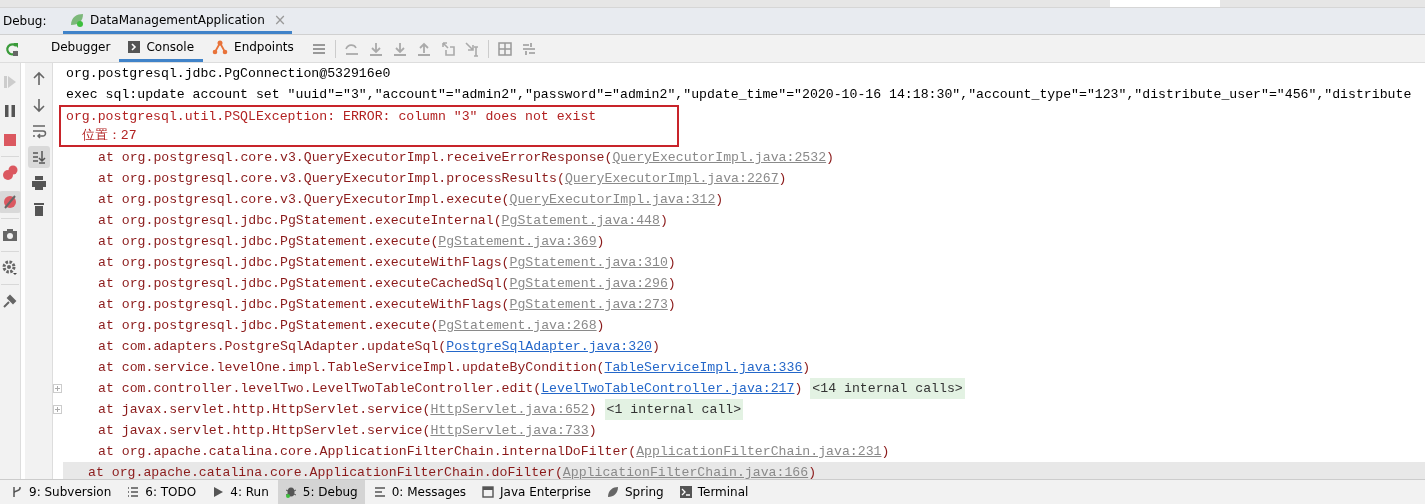  Describe the element at coordinates (612, 199) in the screenshot. I see `source-link: QueryExecutorImpl.java:312` at that location.